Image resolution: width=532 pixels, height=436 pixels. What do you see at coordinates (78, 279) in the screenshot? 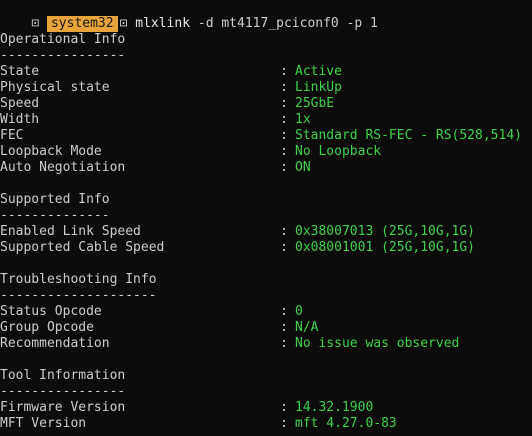
I see `section-title: Troubleshooting Info` at bounding box center [78, 279].